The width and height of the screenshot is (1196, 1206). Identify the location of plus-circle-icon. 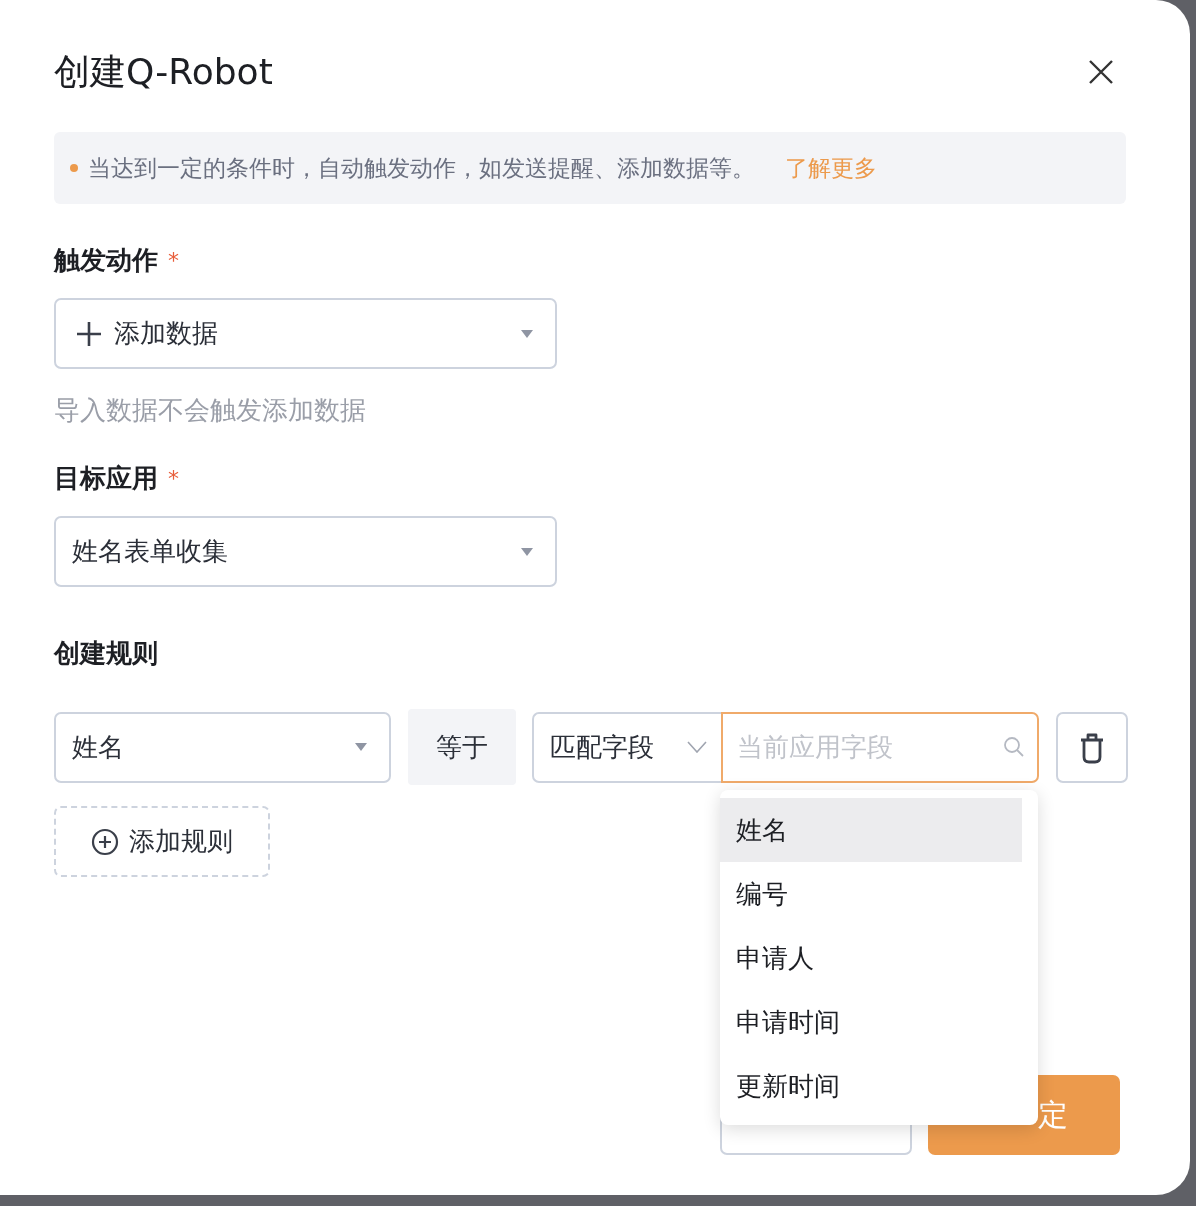
(105, 841).